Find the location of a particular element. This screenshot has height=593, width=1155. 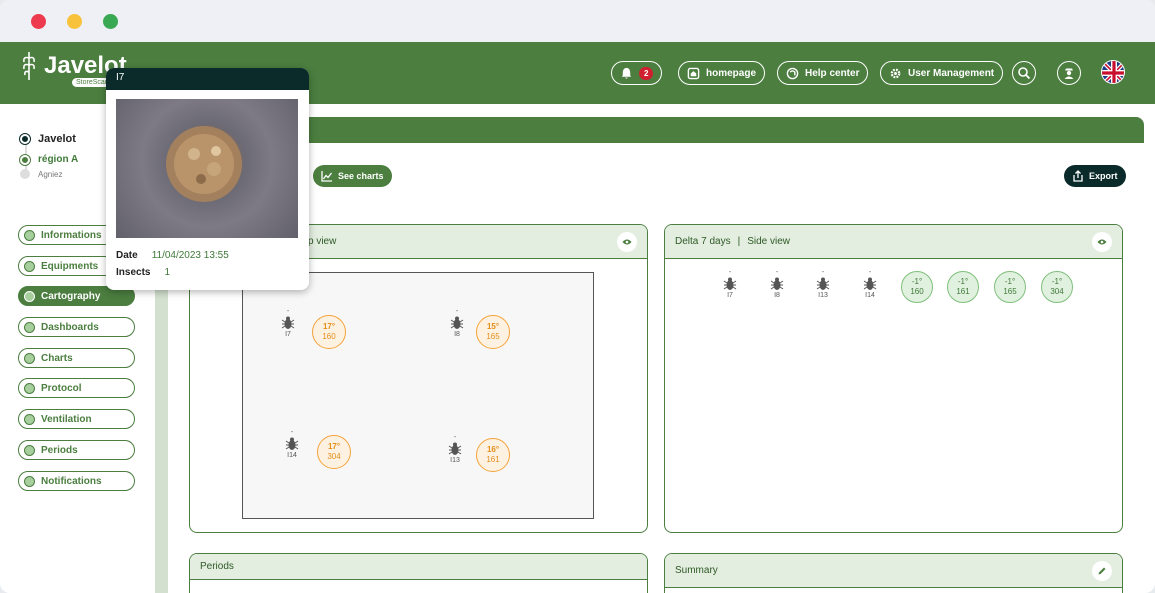

homepage-button: homepage is located at coordinates (722, 73).